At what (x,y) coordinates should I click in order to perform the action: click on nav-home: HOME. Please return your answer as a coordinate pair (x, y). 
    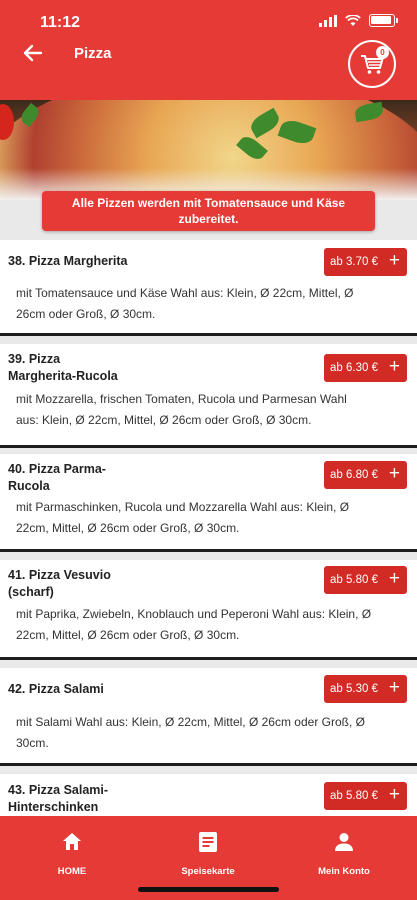
    Looking at the image, I should click on (72, 853).